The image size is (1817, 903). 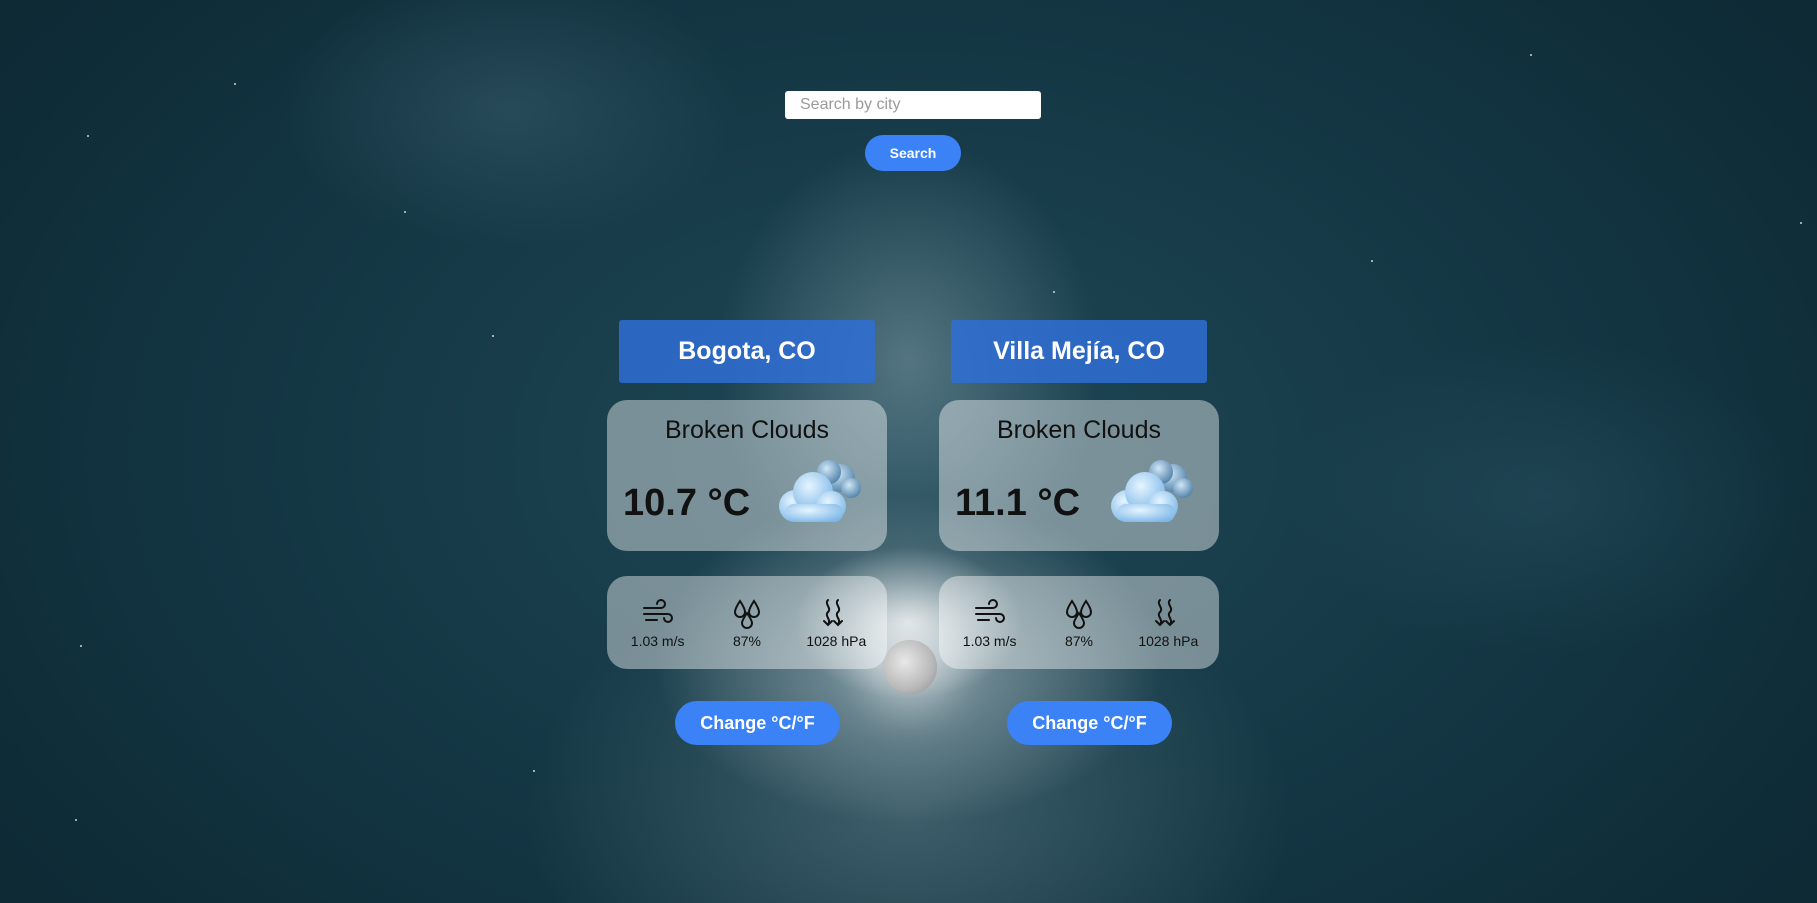 What do you see at coordinates (913, 153) in the screenshot?
I see `search-button: Search` at bounding box center [913, 153].